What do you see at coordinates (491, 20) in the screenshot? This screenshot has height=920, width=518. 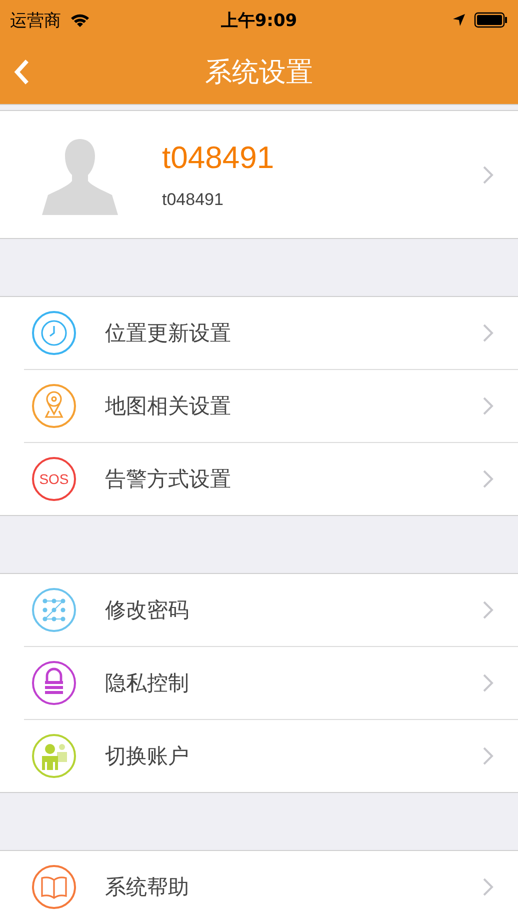 I see `battery-icon` at bounding box center [491, 20].